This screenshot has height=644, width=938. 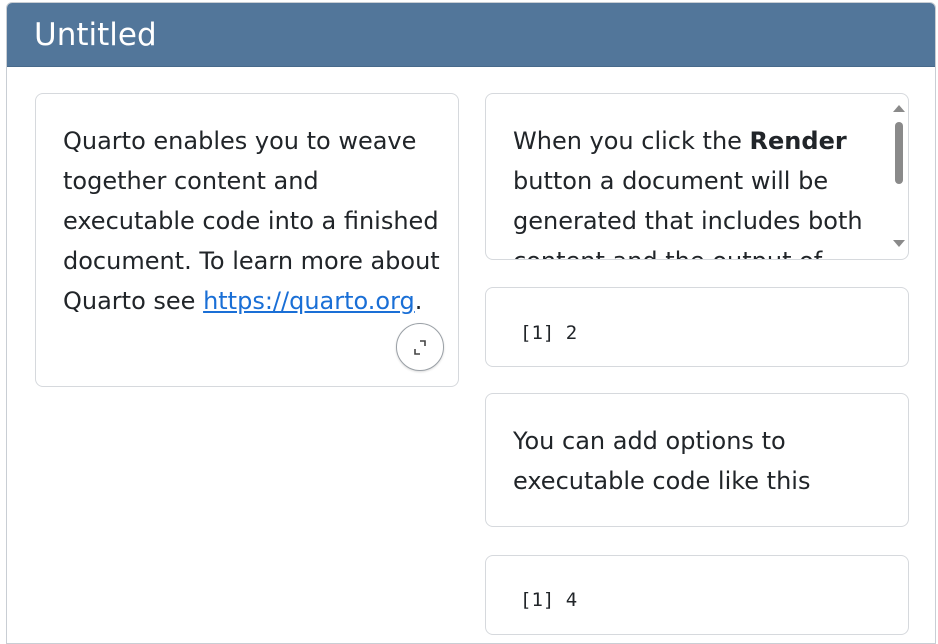 I want to click on scroll-thumb, so click(x=899, y=153).